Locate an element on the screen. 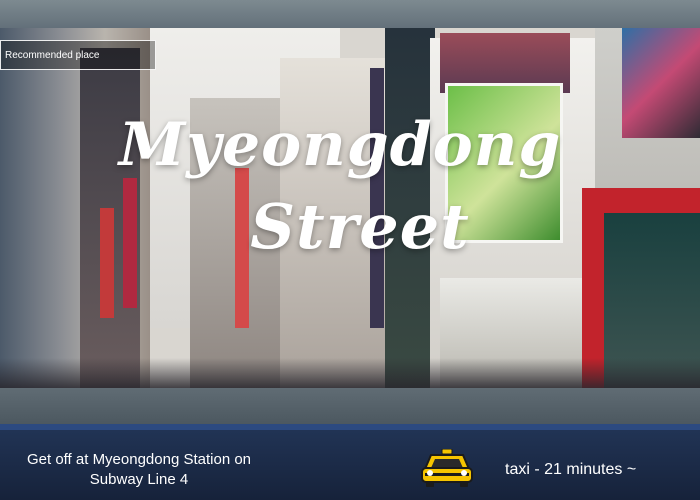 This screenshot has width=700, height=500. taxi-icon is located at coordinates (447, 468).